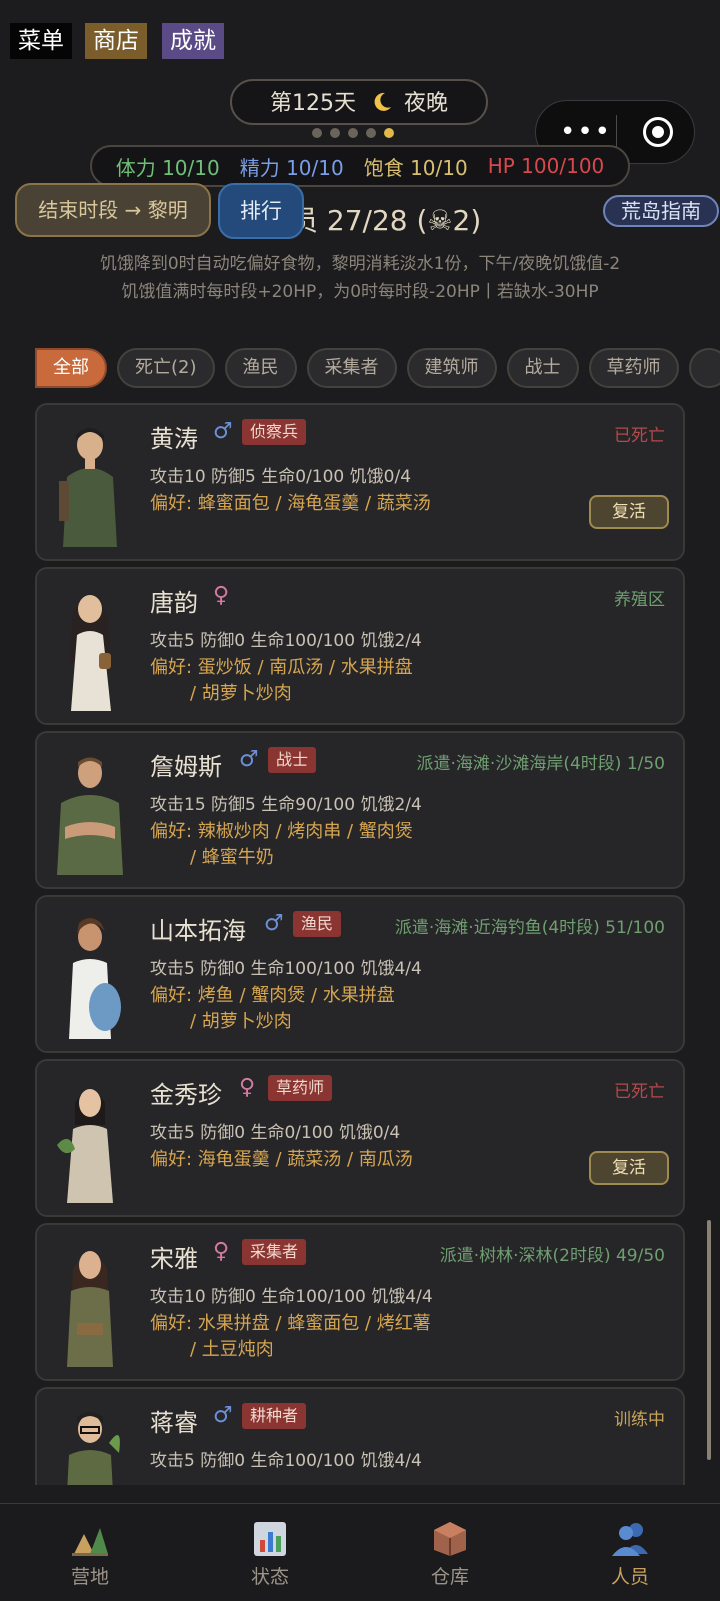 The width and height of the screenshot is (720, 1601). What do you see at coordinates (292, 760) in the screenshot?
I see `role-tag: 战士` at bounding box center [292, 760].